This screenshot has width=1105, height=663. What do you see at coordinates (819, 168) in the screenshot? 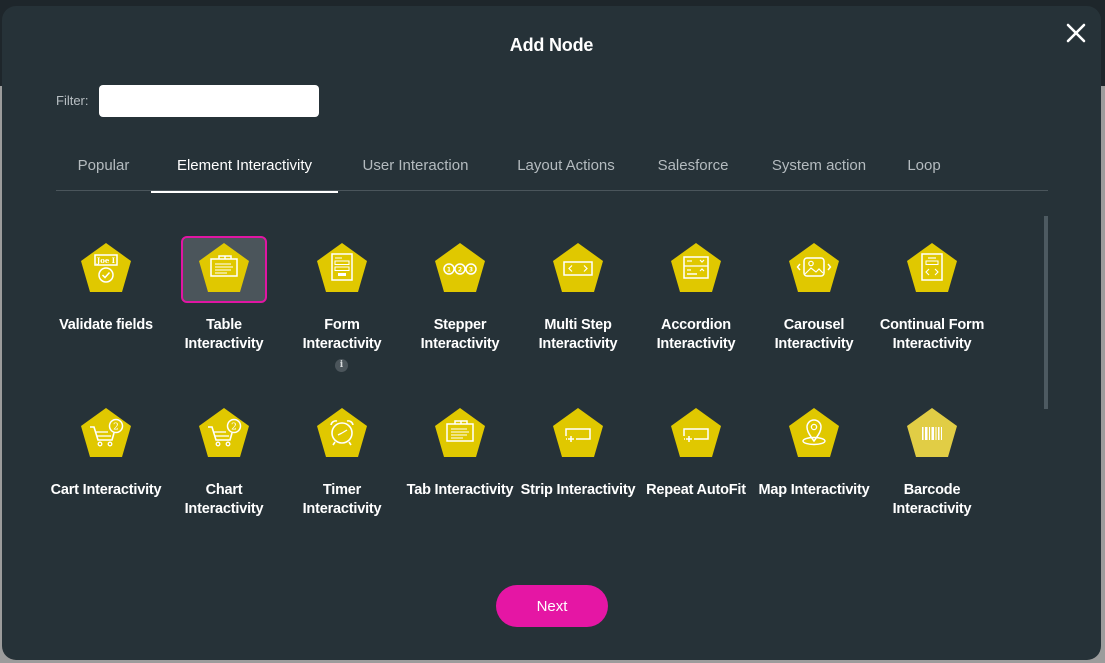
I see `tab-system-action: System action` at bounding box center [819, 168].